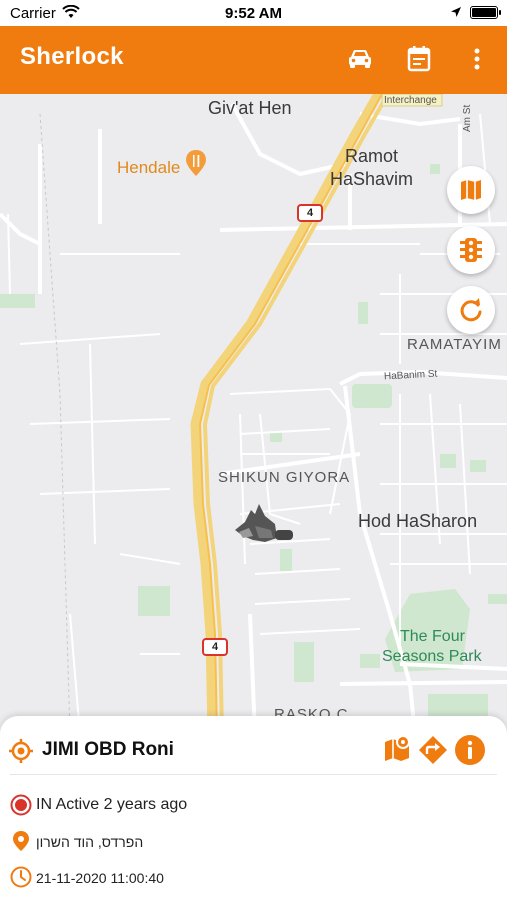 This screenshot has width=507, height=900. Describe the element at coordinates (21, 805) in the screenshot. I see `status-dot-icon` at that location.